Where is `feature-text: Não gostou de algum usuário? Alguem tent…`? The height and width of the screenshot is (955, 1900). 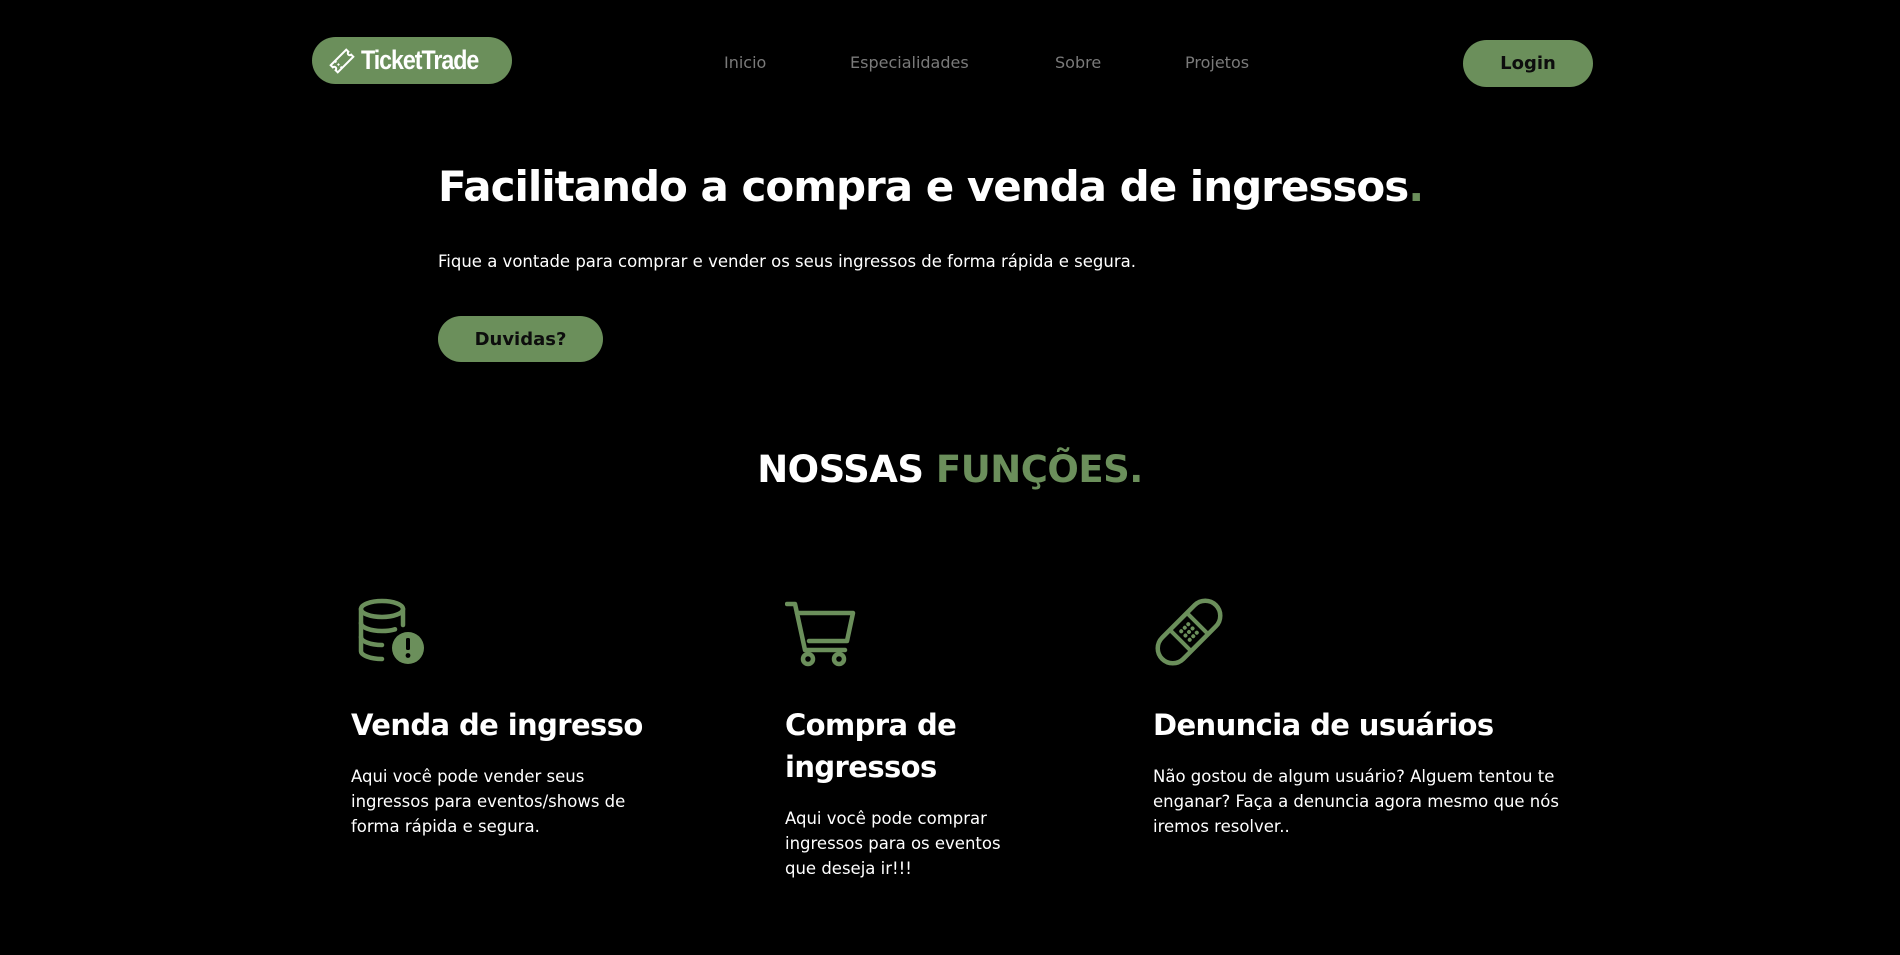 feature-text: Não gostou de algum usuário? Alguem tent… is located at coordinates (1356, 801).